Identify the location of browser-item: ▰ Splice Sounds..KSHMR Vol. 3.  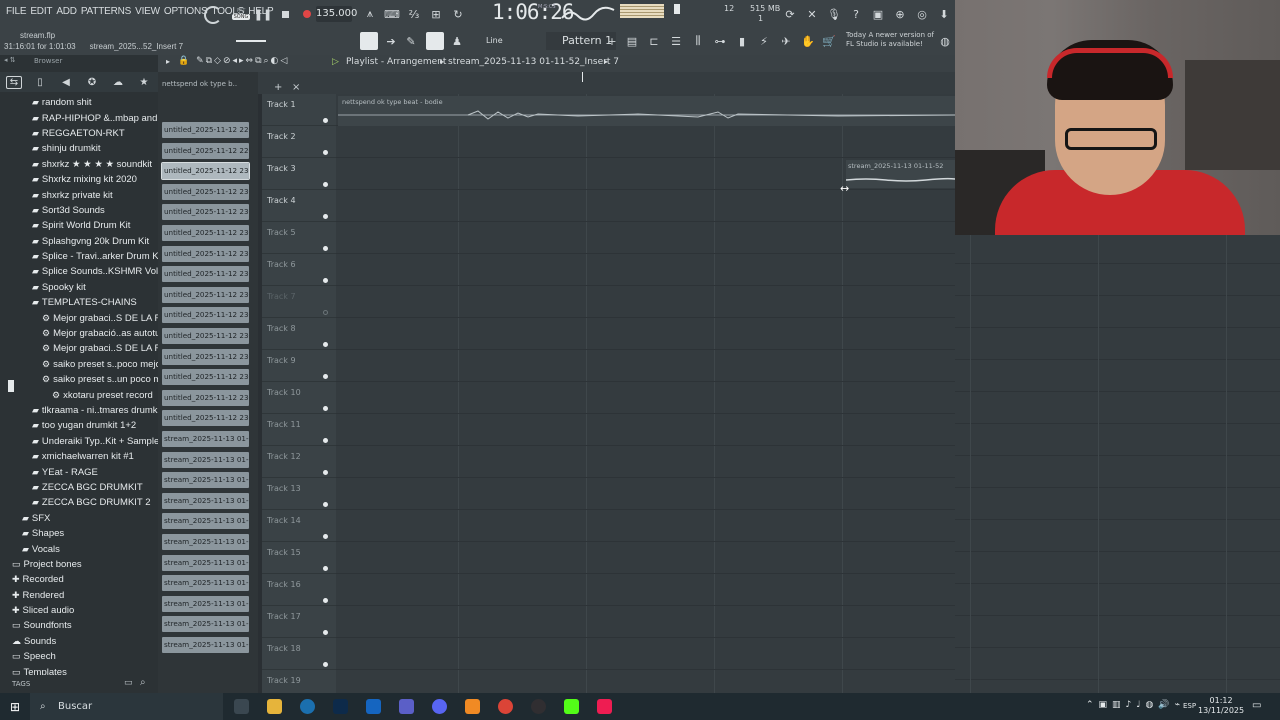
(79, 271).